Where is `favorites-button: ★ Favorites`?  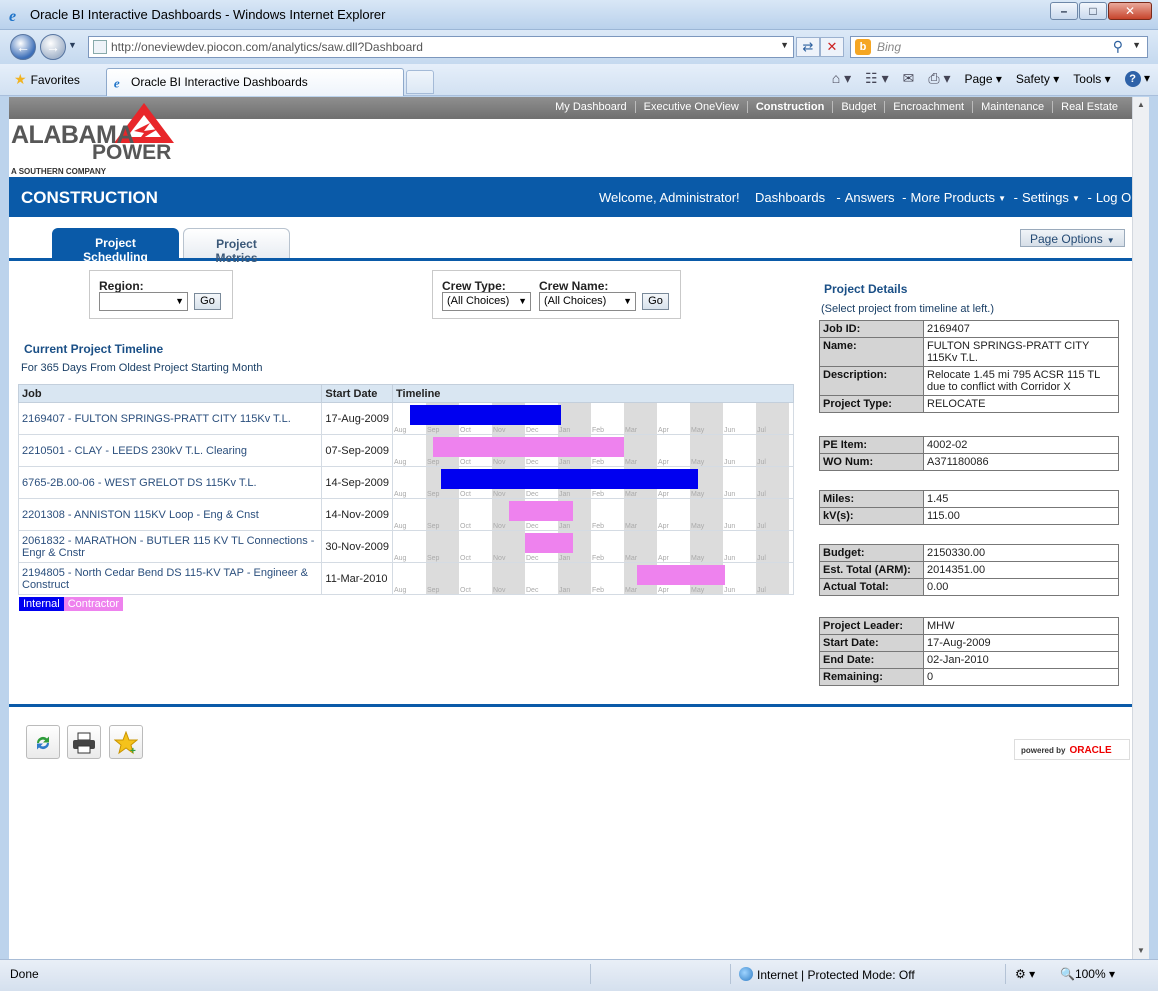 favorites-button: ★ Favorites is located at coordinates (47, 79).